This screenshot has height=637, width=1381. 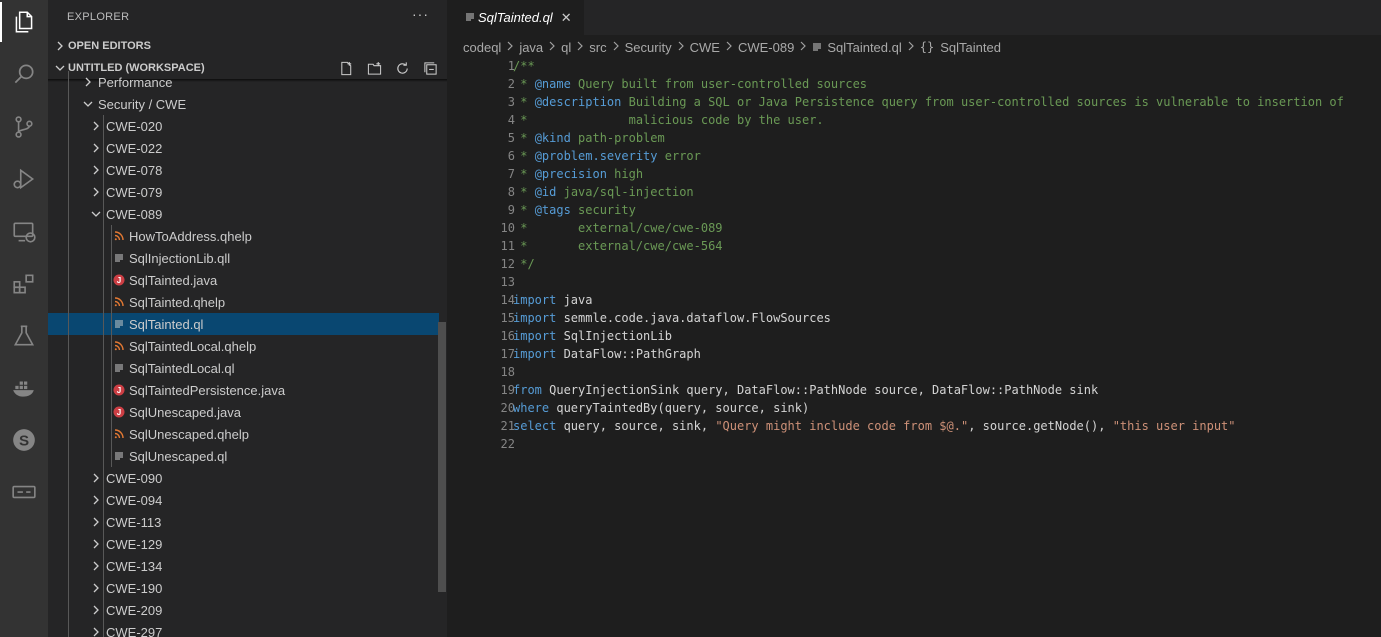 I want to click on line-number: 13, so click(x=507, y=282).